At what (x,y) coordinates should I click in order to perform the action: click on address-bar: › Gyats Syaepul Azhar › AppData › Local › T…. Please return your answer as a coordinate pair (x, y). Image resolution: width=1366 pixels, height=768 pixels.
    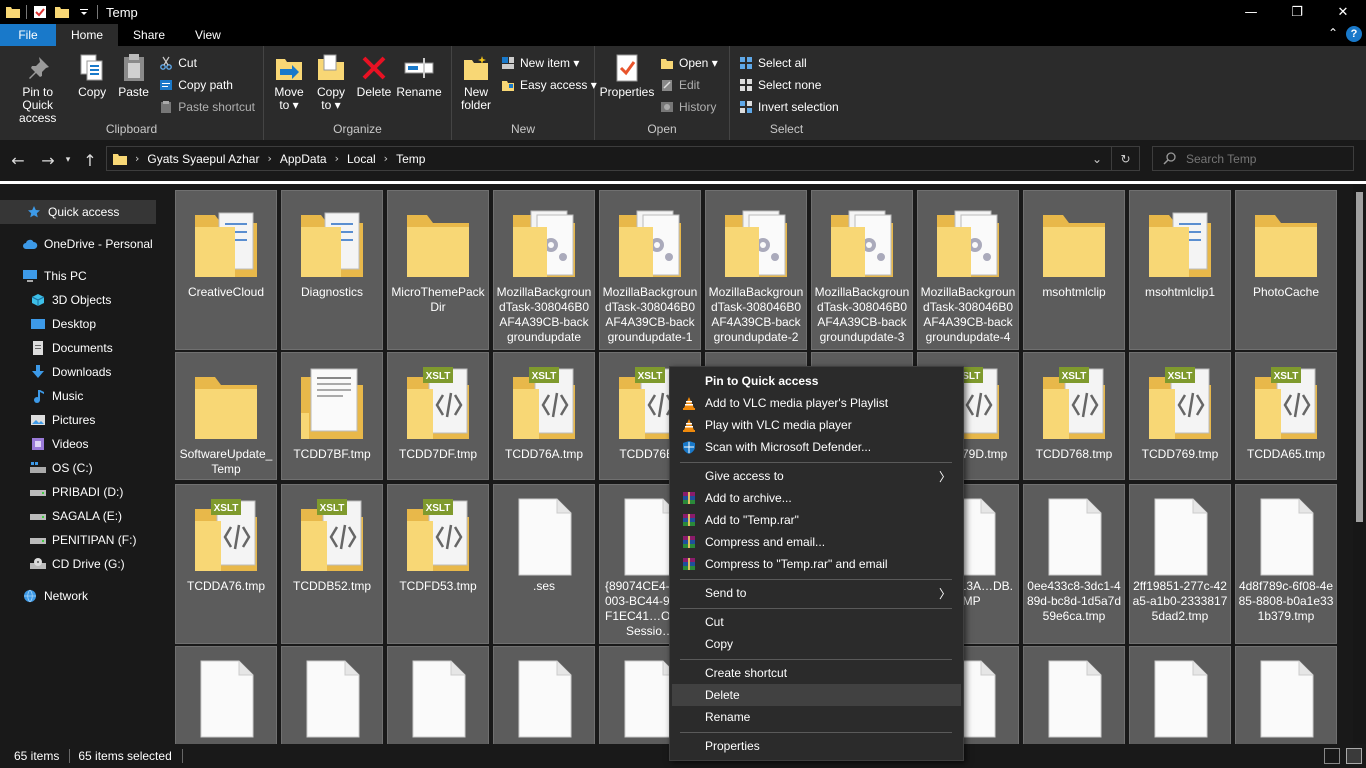
    Looking at the image, I should click on (623, 158).